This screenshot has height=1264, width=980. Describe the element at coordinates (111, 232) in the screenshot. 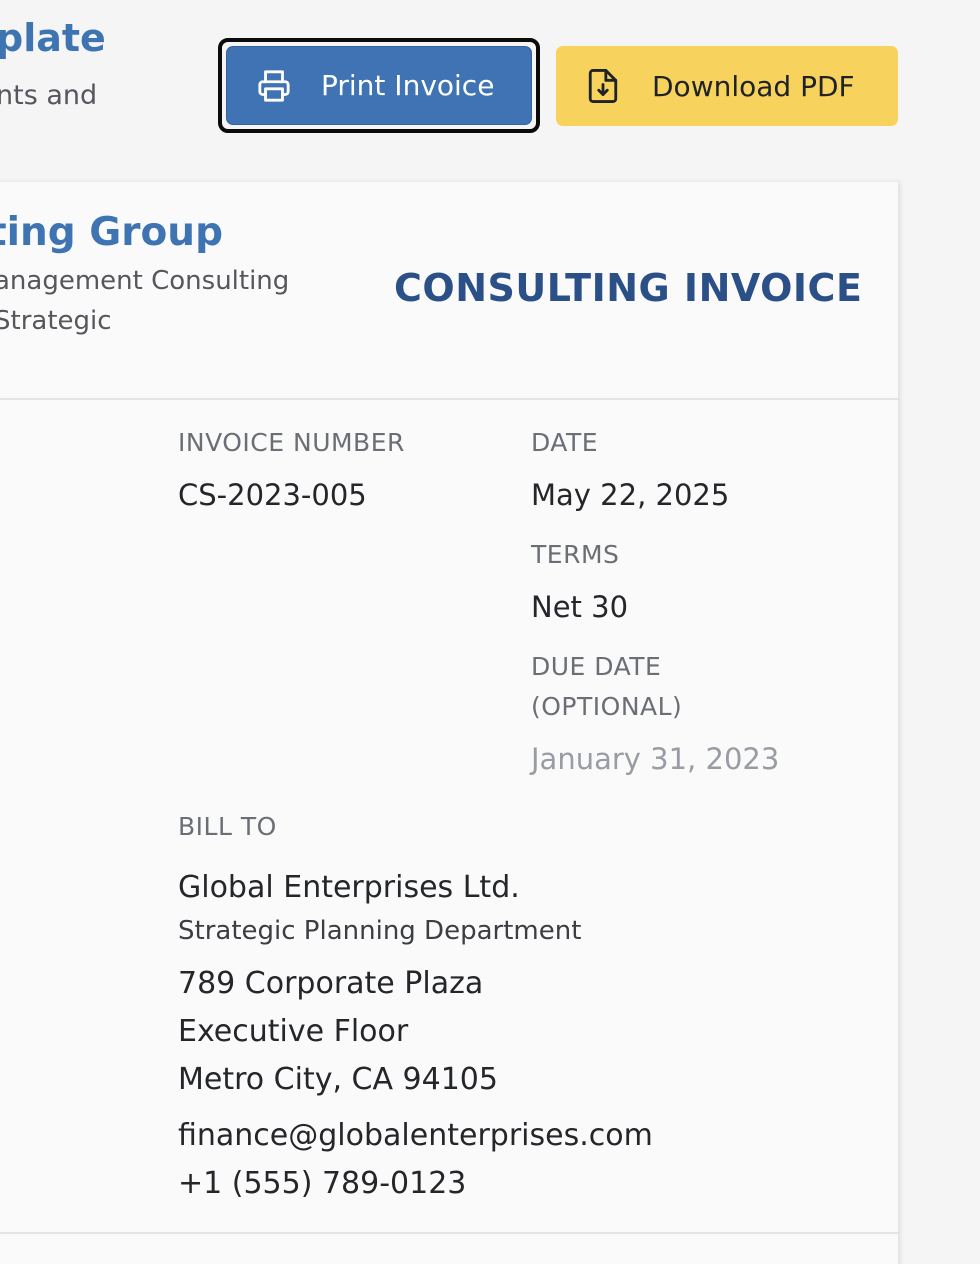

I see `company-name: ting Group` at that location.